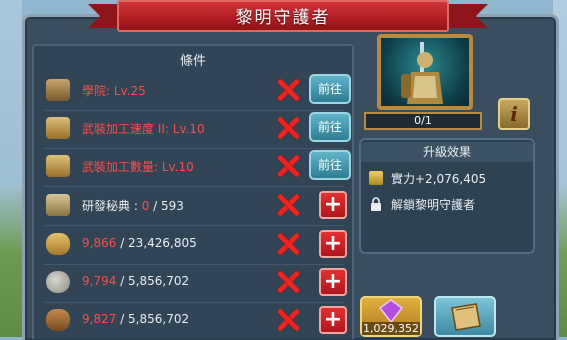 Image resolution: width=567 pixels, height=340 pixels. Describe the element at coordinates (99, 281) in the screenshot. I see `have-amount: 9,794` at that location.